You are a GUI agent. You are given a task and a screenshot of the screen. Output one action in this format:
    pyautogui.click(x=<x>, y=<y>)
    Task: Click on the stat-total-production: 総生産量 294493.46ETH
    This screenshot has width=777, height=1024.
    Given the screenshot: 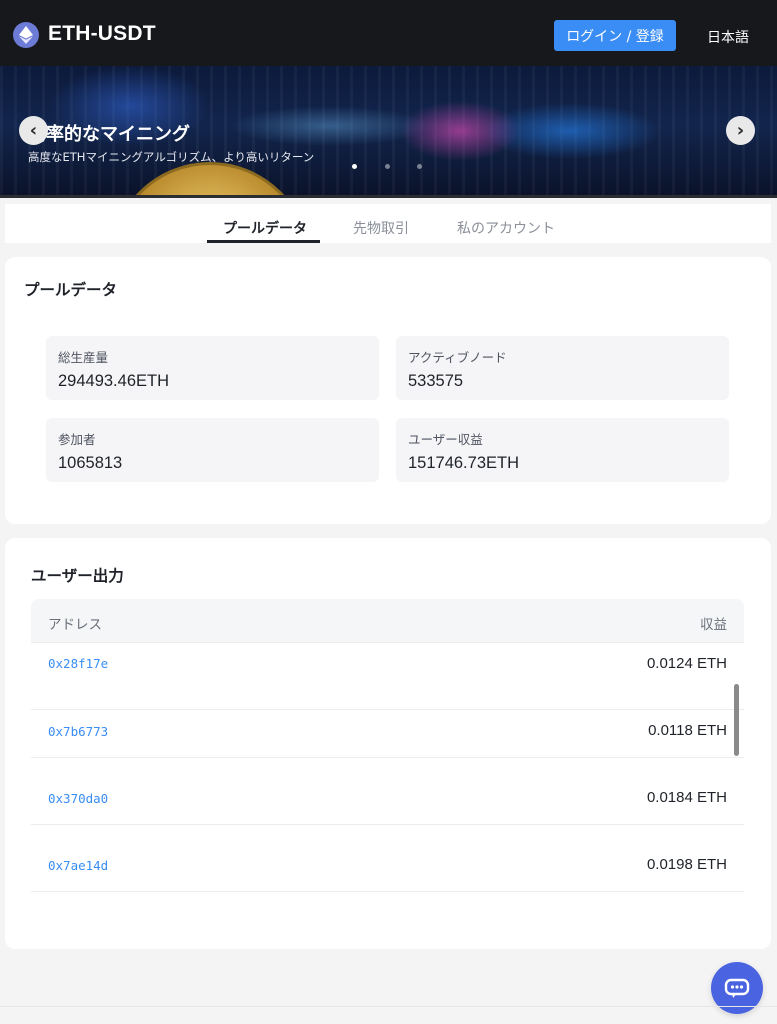 What is the action you would take?
    pyautogui.click(x=212, y=368)
    